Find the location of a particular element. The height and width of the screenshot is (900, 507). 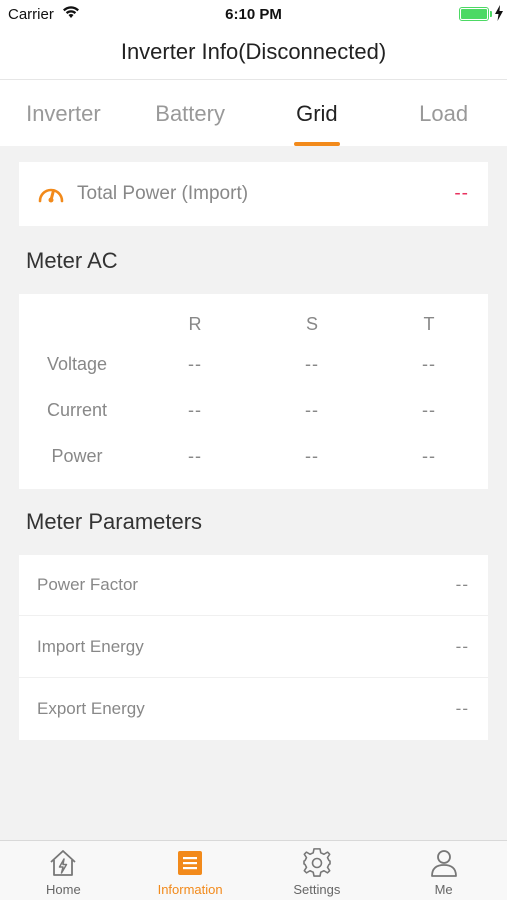

information-icon is located at coordinates (190, 863).